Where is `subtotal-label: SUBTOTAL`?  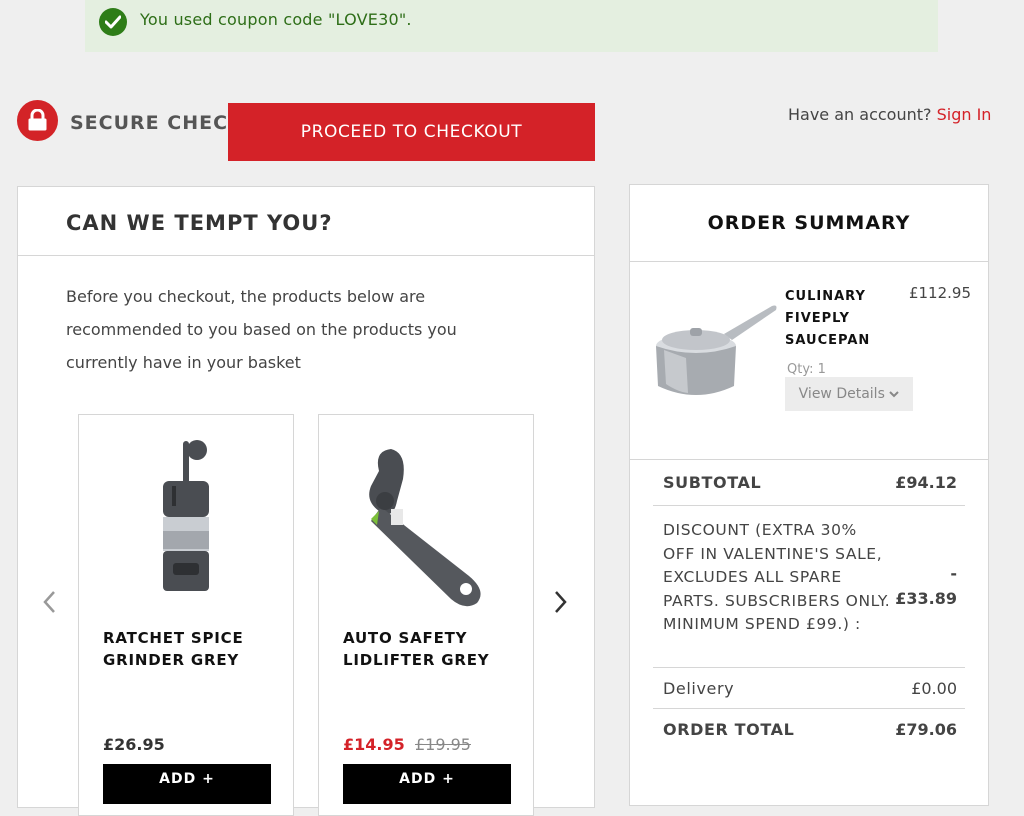
subtotal-label: SUBTOTAL is located at coordinates (712, 482).